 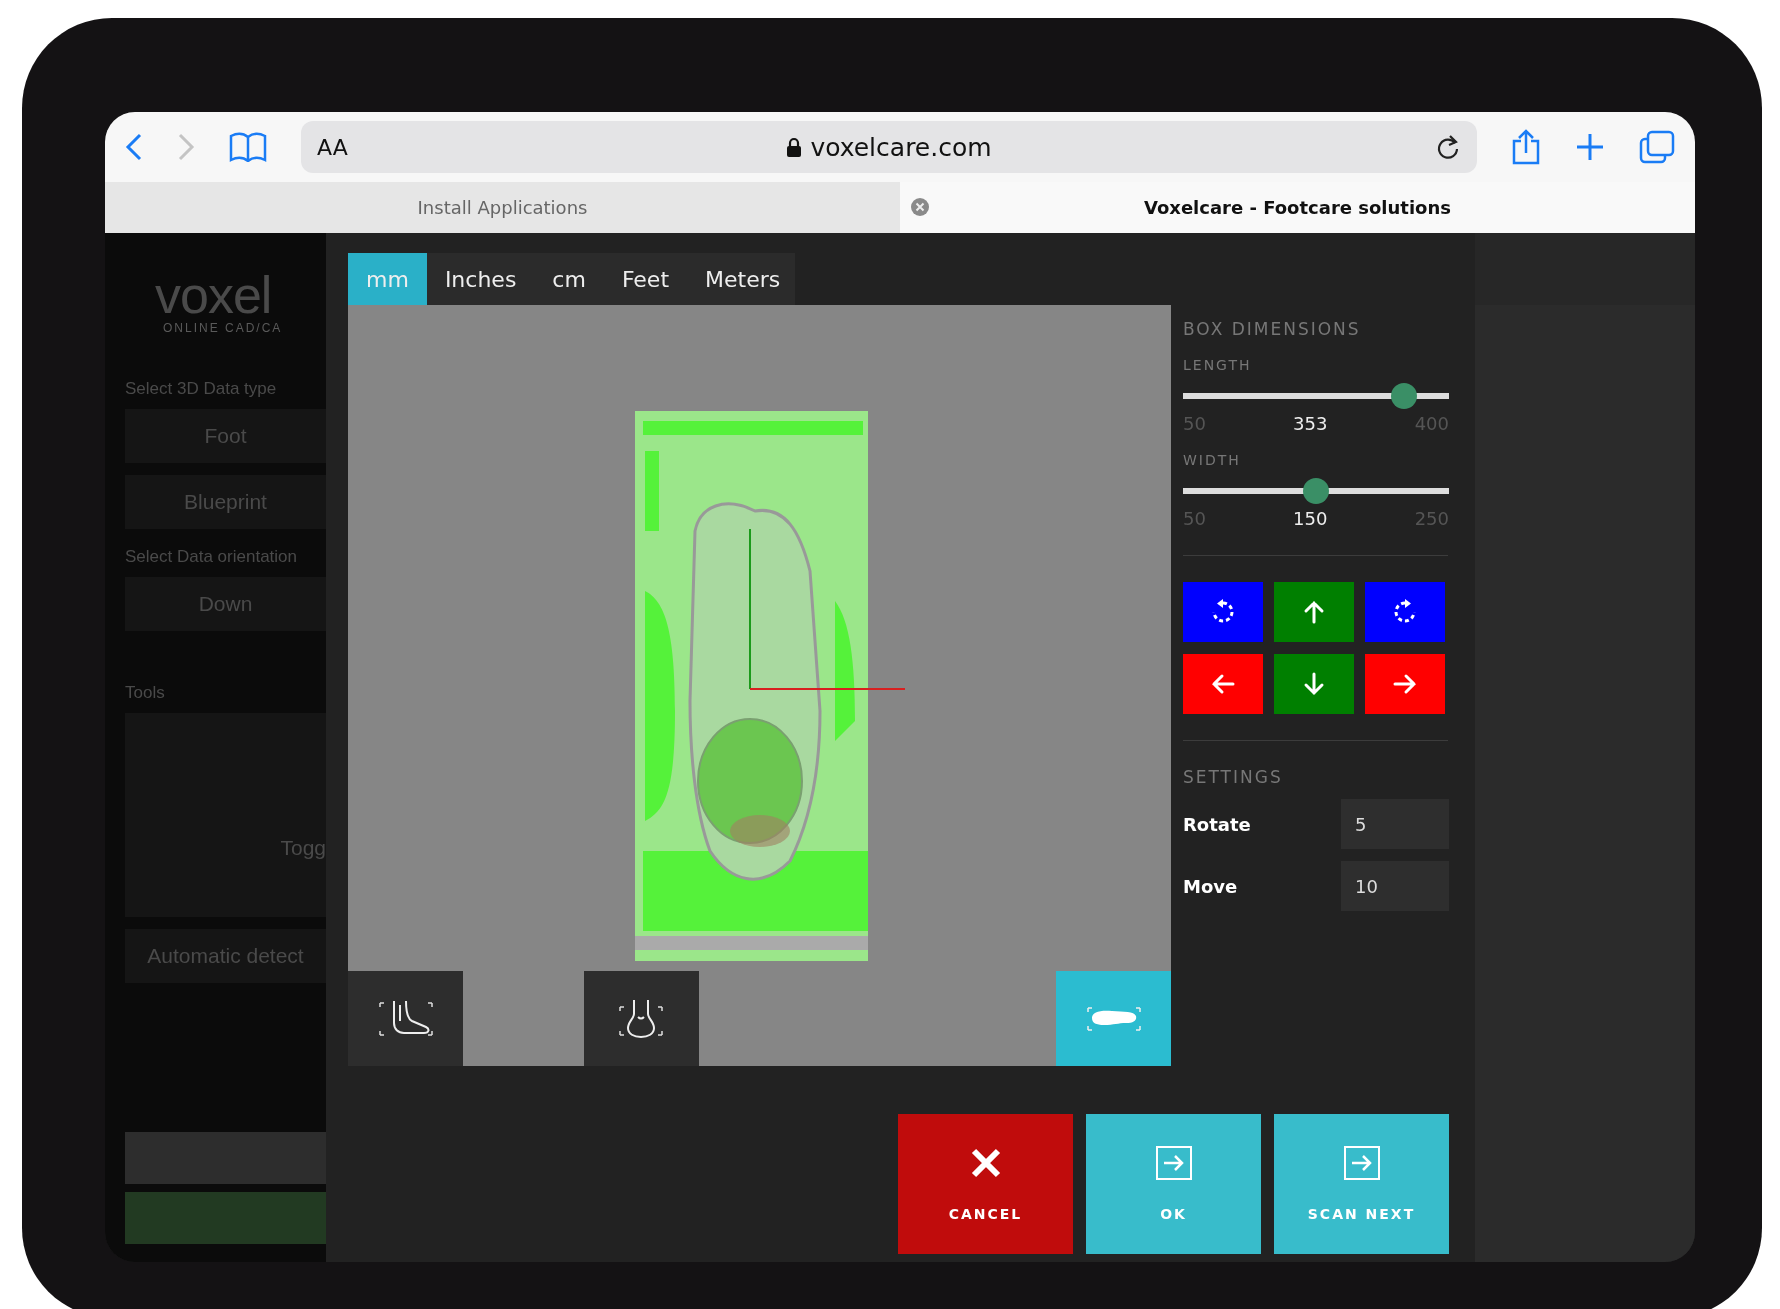 I want to click on plus-icon, so click(x=1590, y=147).